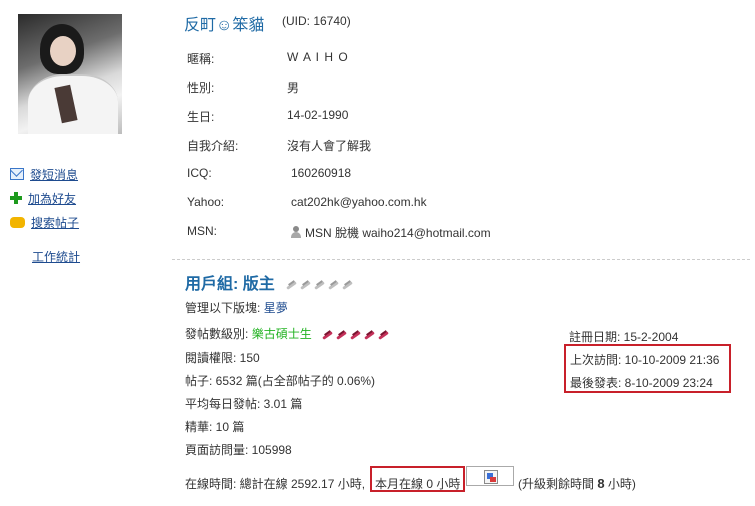 The image size is (755, 506). I want to click on read-permission: 閱讀權限: 150, so click(222, 358).